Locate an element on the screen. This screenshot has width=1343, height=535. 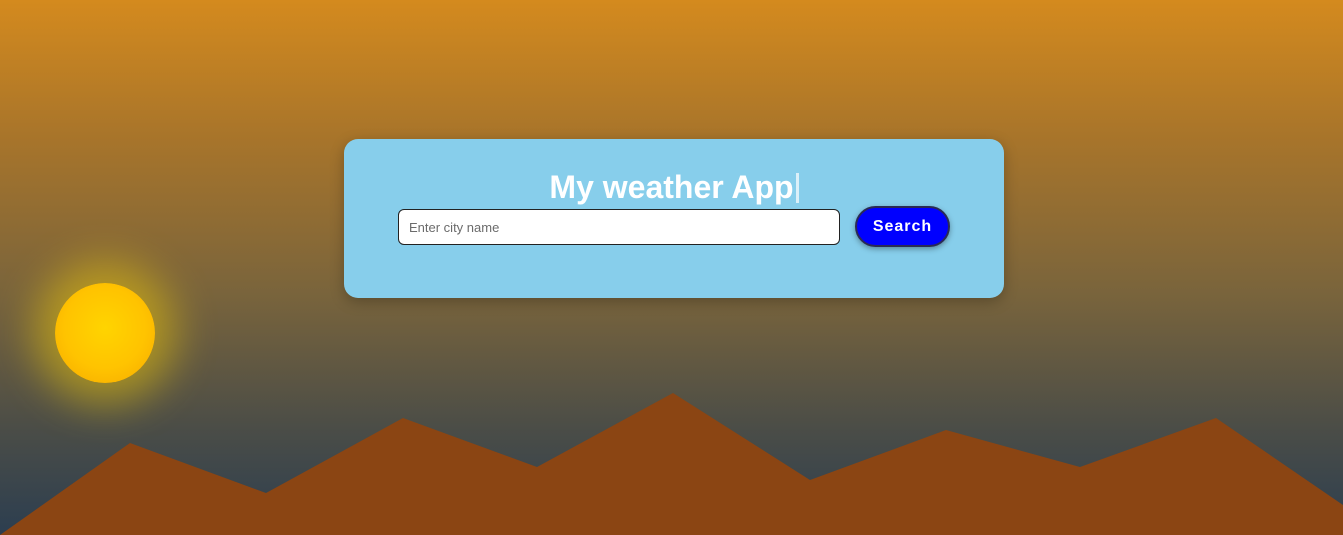
weather-search-card: My weather App Search is located at coordinates (674, 218).